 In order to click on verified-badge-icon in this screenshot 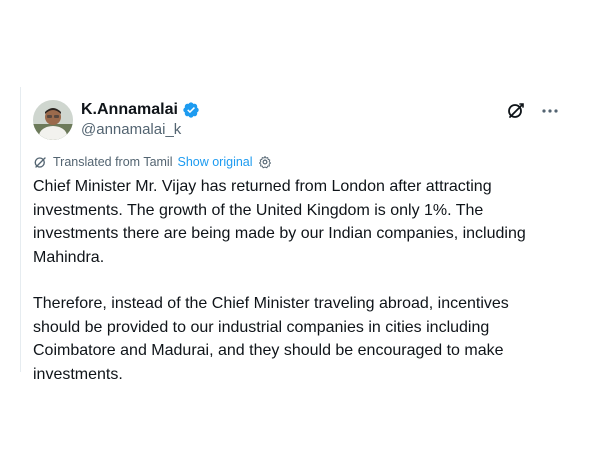, I will do `click(191, 110)`.